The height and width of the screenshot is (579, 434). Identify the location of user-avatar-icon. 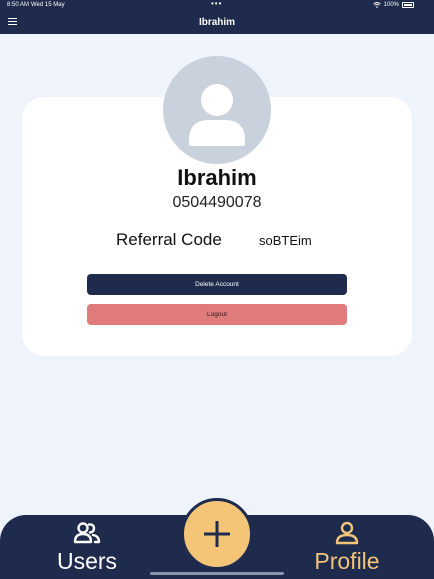
(217, 110).